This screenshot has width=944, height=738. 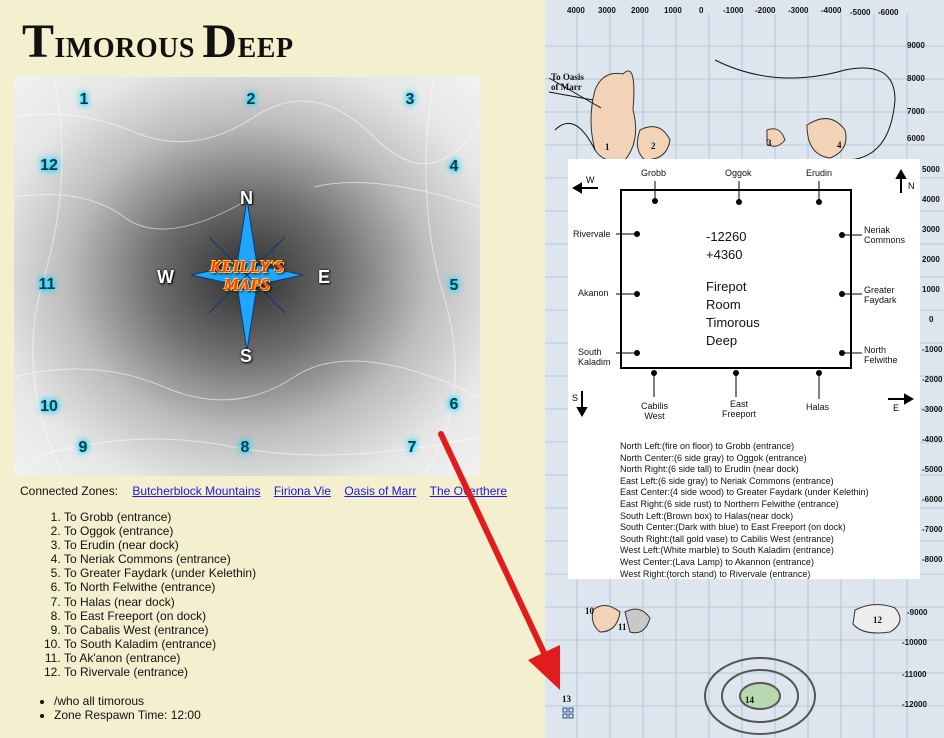 I want to click on axis-tick-top: 1000, so click(x=673, y=10).